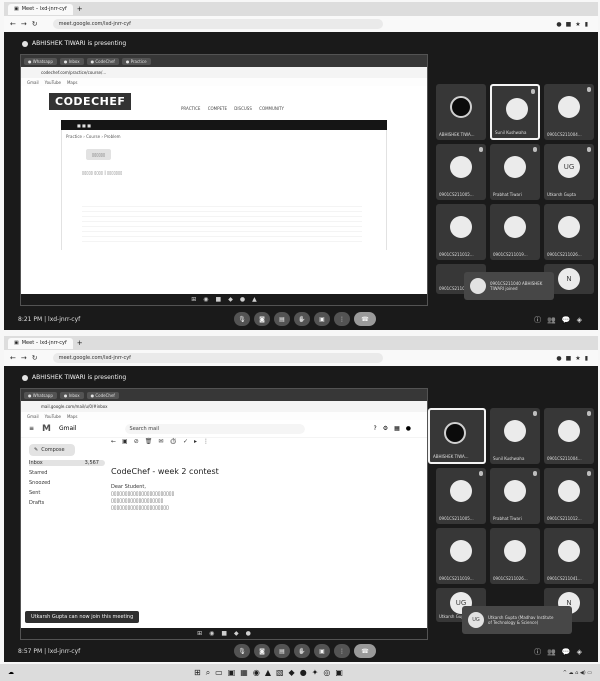  I want to click on nav-label: Sent, so click(35, 493).